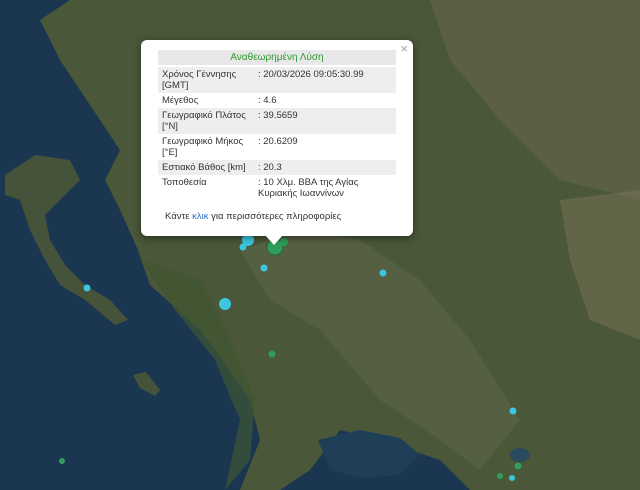 The height and width of the screenshot is (490, 640). What do you see at coordinates (325, 80) in the screenshot?
I see `row-value: : 20/03/2026 09:05:30.99` at bounding box center [325, 80].